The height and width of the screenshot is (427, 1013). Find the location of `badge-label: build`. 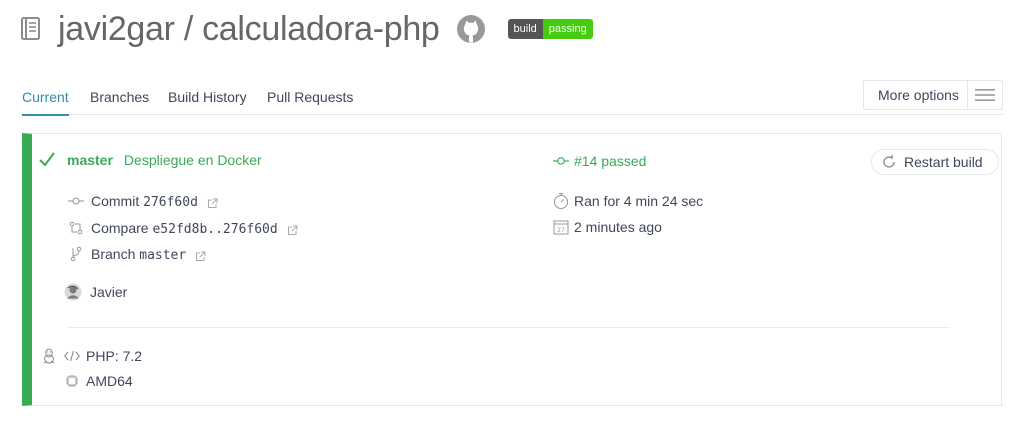

badge-label: build is located at coordinates (525, 29).